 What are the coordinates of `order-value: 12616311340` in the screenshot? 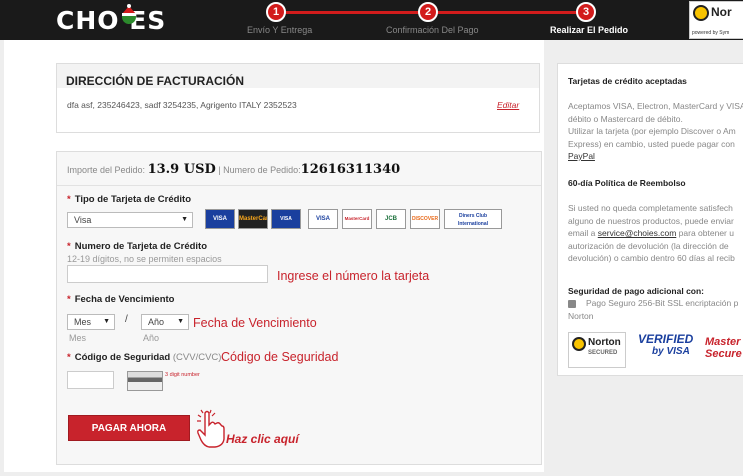 It's located at (350, 169).